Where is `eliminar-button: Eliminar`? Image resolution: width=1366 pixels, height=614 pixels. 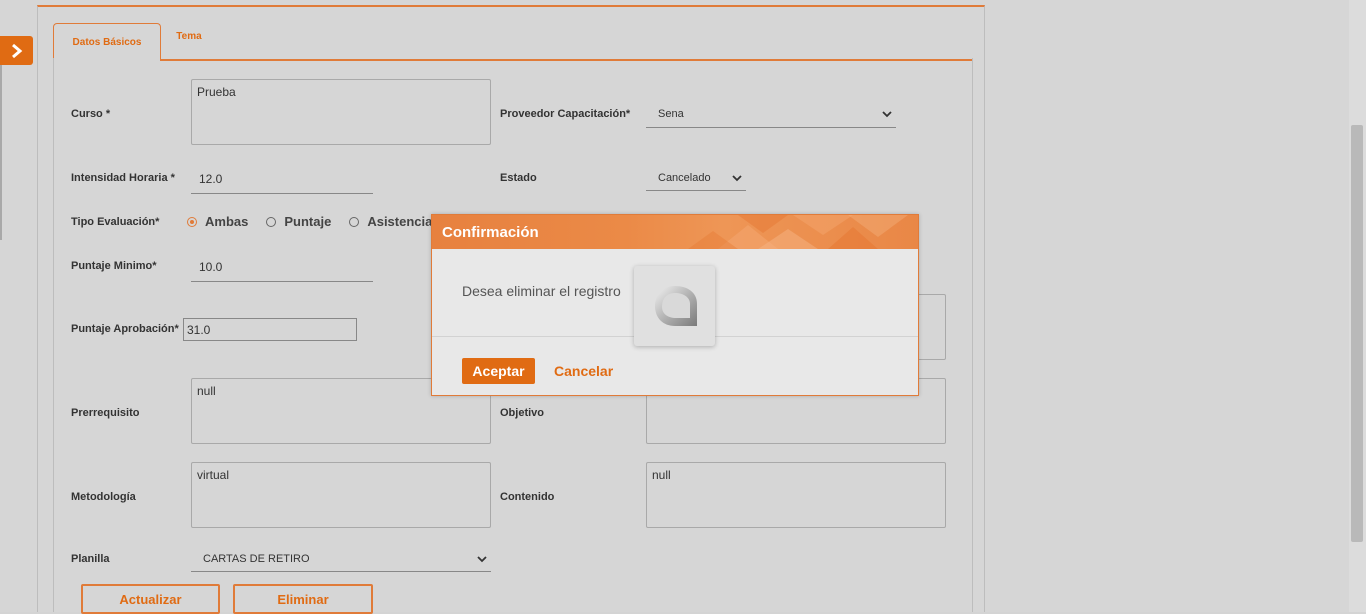
eliminar-button: Eliminar is located at coordinates (303, 599).